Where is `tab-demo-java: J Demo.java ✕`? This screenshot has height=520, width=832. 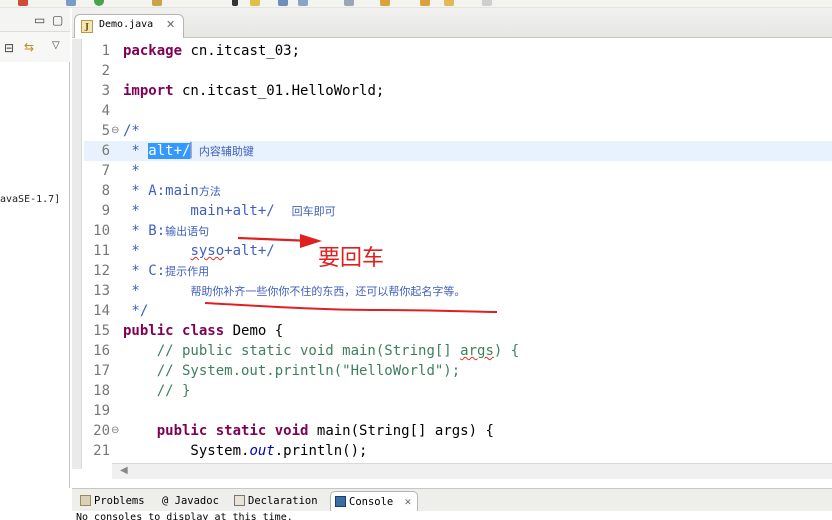 tab-demo-java: J Demo.java ✕ is located at coordinates (129, 26).